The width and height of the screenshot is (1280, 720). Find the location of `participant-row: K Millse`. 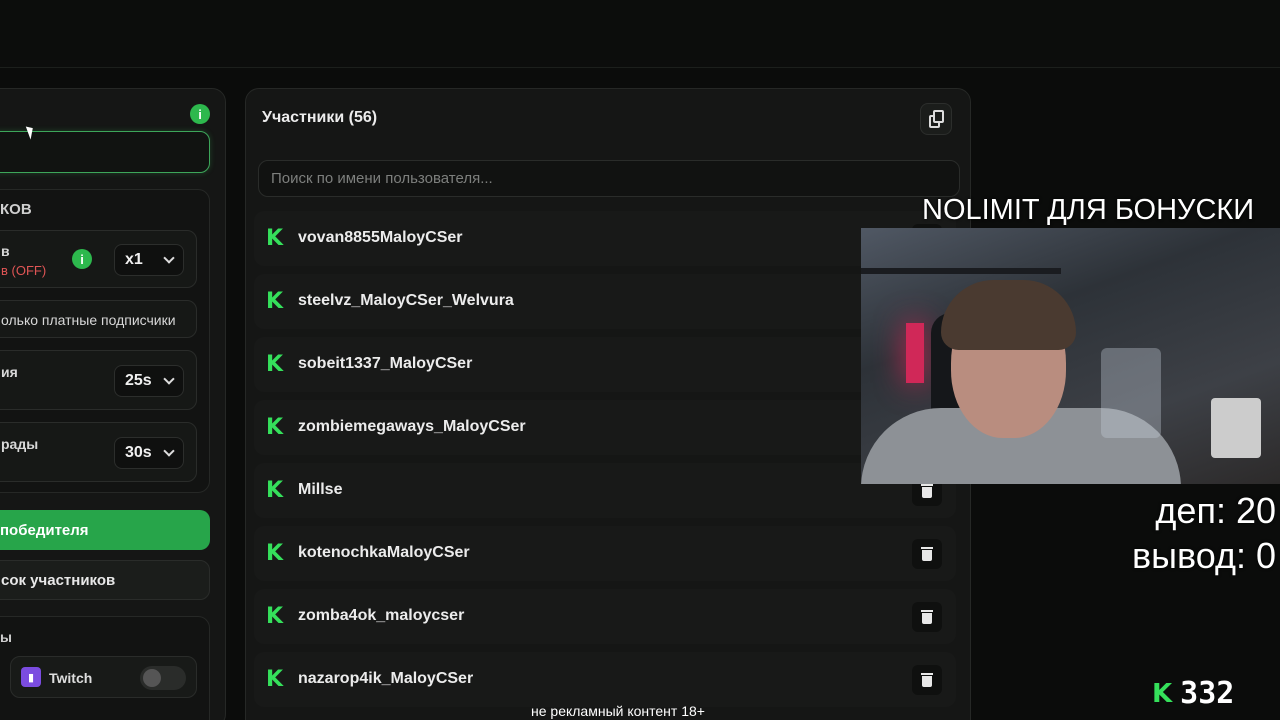

participant-row: K Millse is located at coordinates (605, 490).